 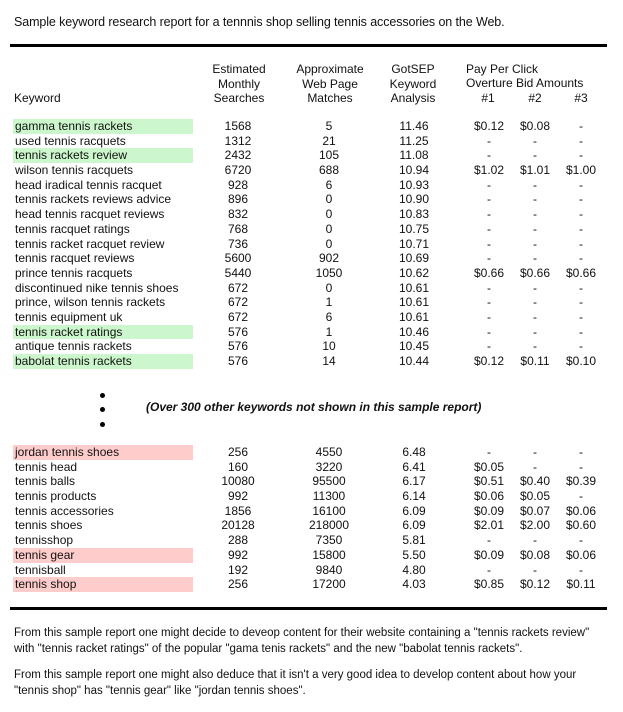 What do you see at coordinates (535, 481) in the screenshot?
I see `bid-2-cell: $0.40` at bounding box center [535, 481].